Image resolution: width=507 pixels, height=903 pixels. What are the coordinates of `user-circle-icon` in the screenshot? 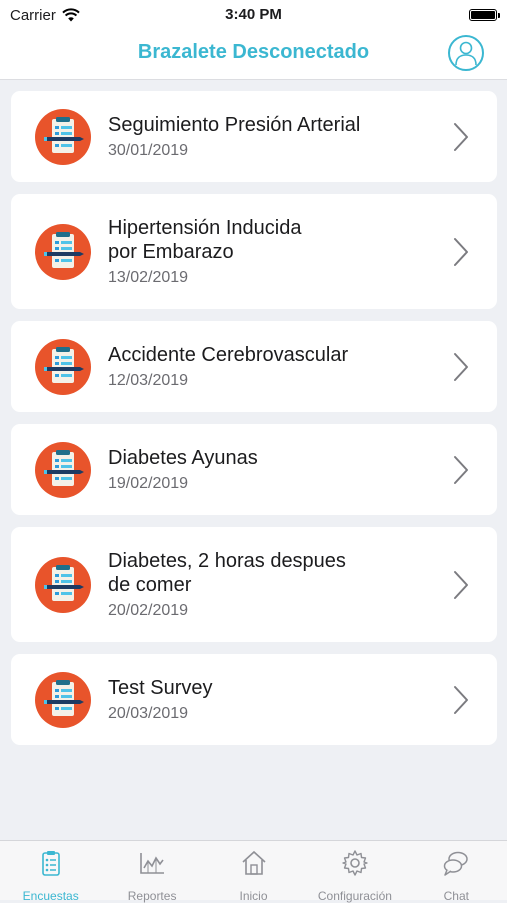 It's located at (466, 53).